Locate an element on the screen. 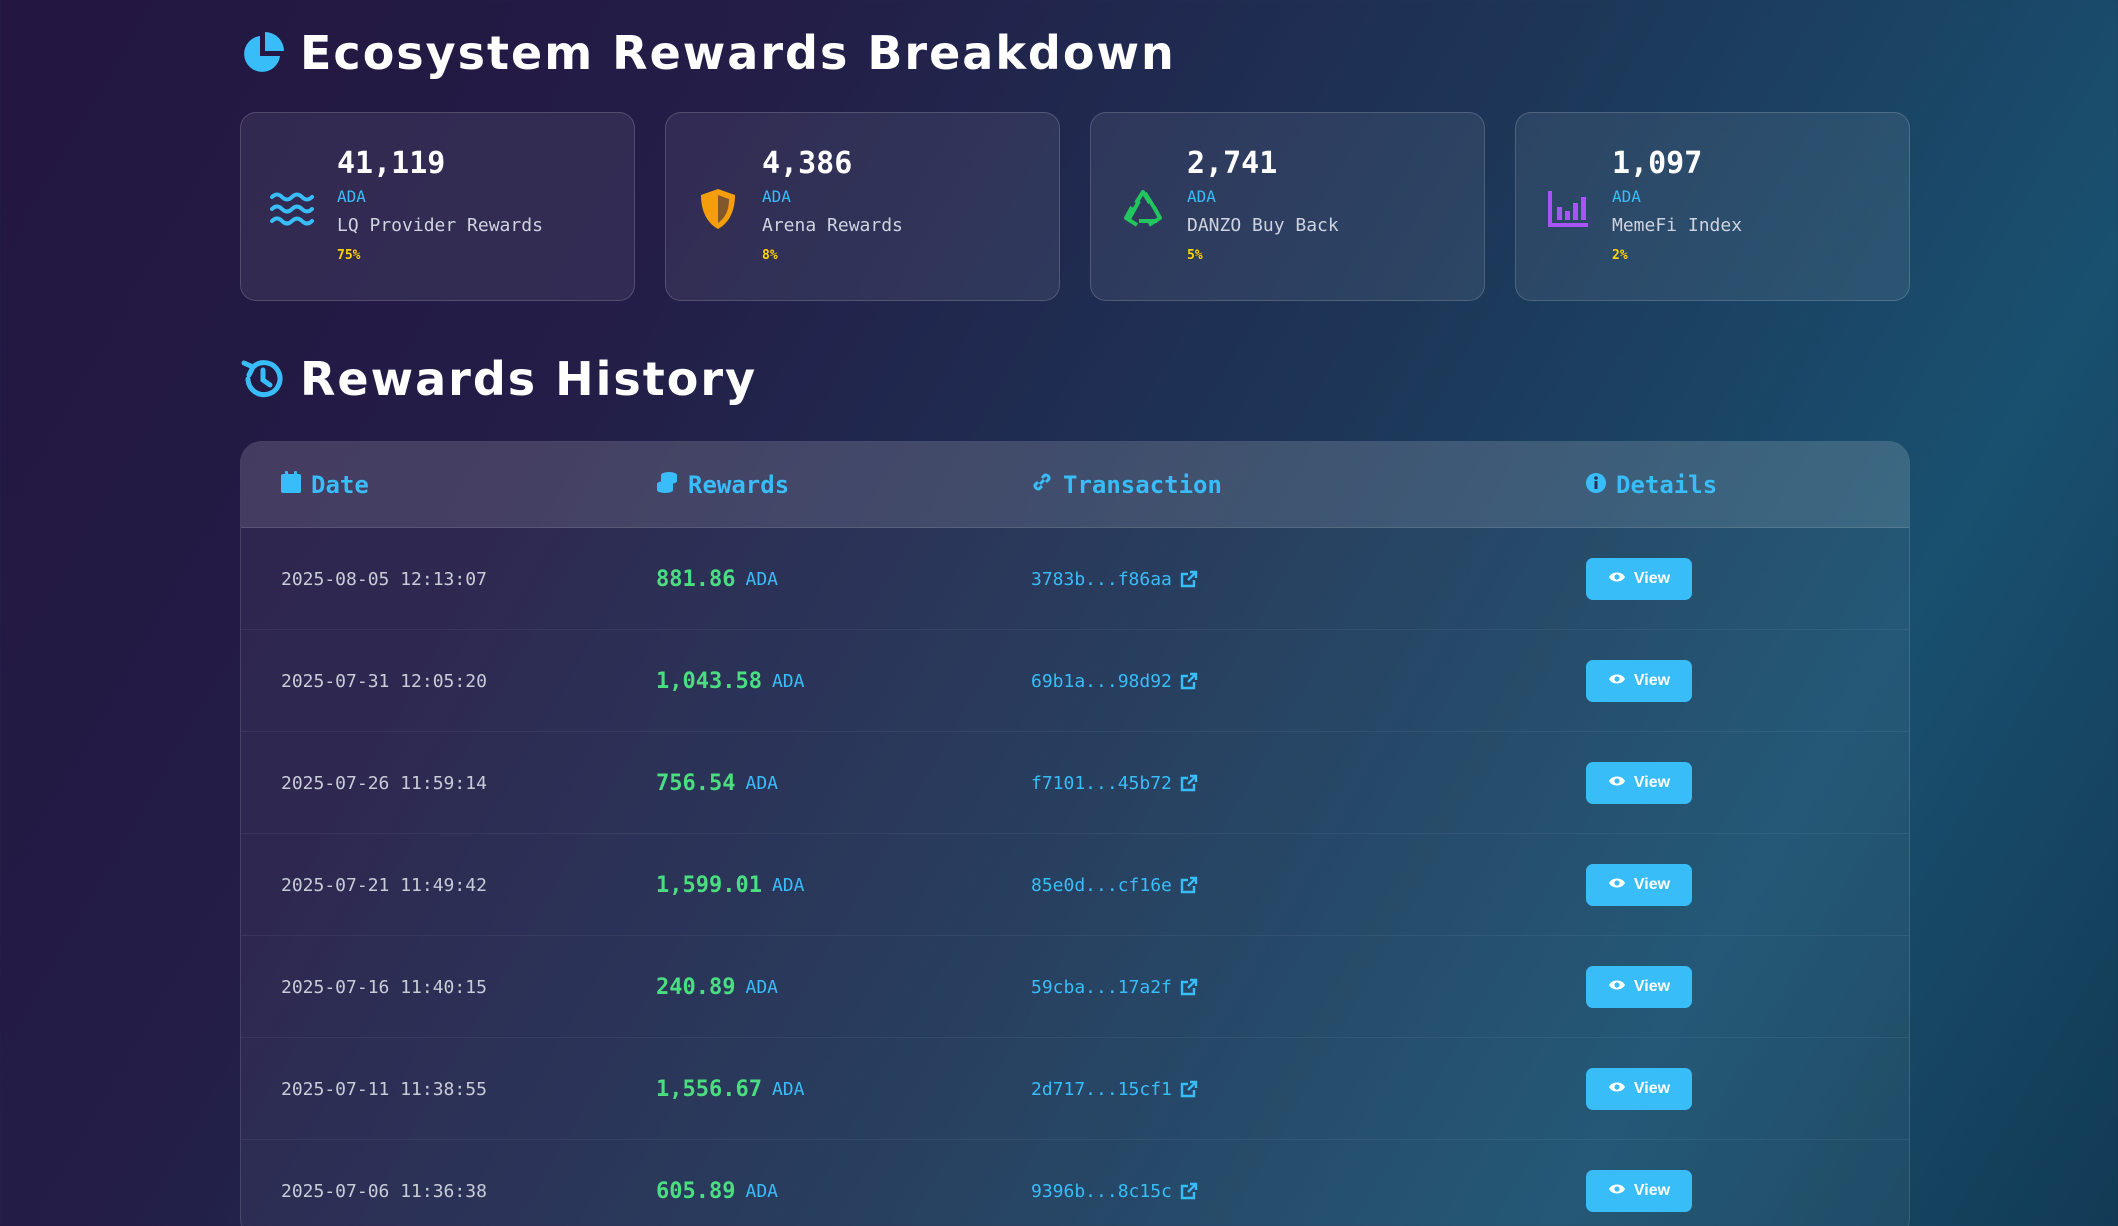 This screenshot has height=1226, width=2118. row-tx-hash: f7101...45b72 is located at coordinates (1101, 783).